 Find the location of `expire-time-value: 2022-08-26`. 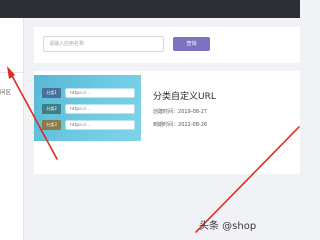

expire-time-value: 2022-08-26 is located at coordinates (193, 125).